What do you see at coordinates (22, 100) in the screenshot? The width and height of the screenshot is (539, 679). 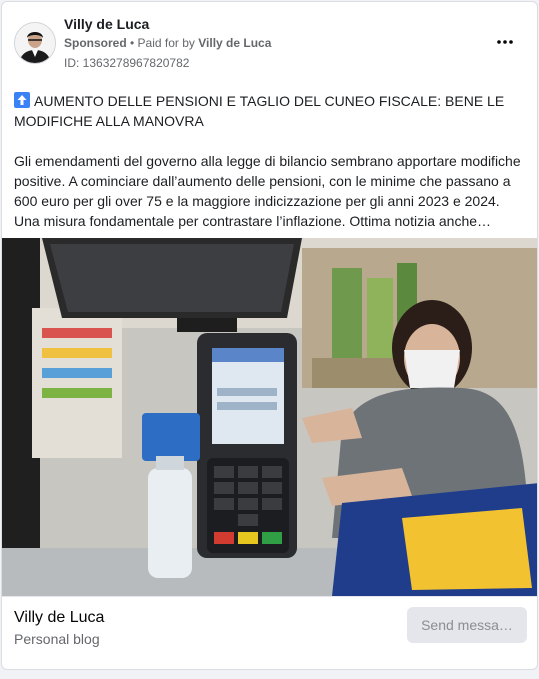 I see `up-arrow-icon` at bounding box center [22, 100].